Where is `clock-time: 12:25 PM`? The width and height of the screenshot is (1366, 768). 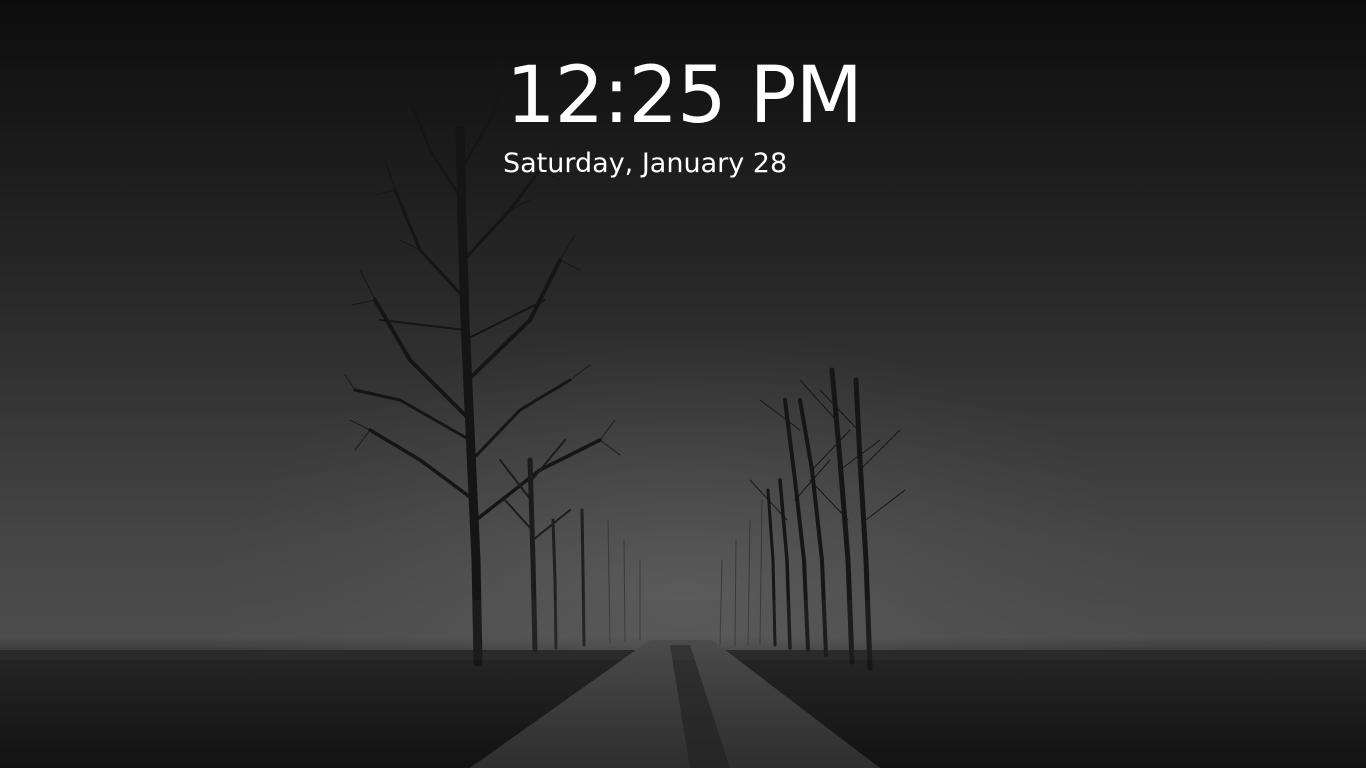 clock-time: 12:25 PM is located at coordinates (684, 96).